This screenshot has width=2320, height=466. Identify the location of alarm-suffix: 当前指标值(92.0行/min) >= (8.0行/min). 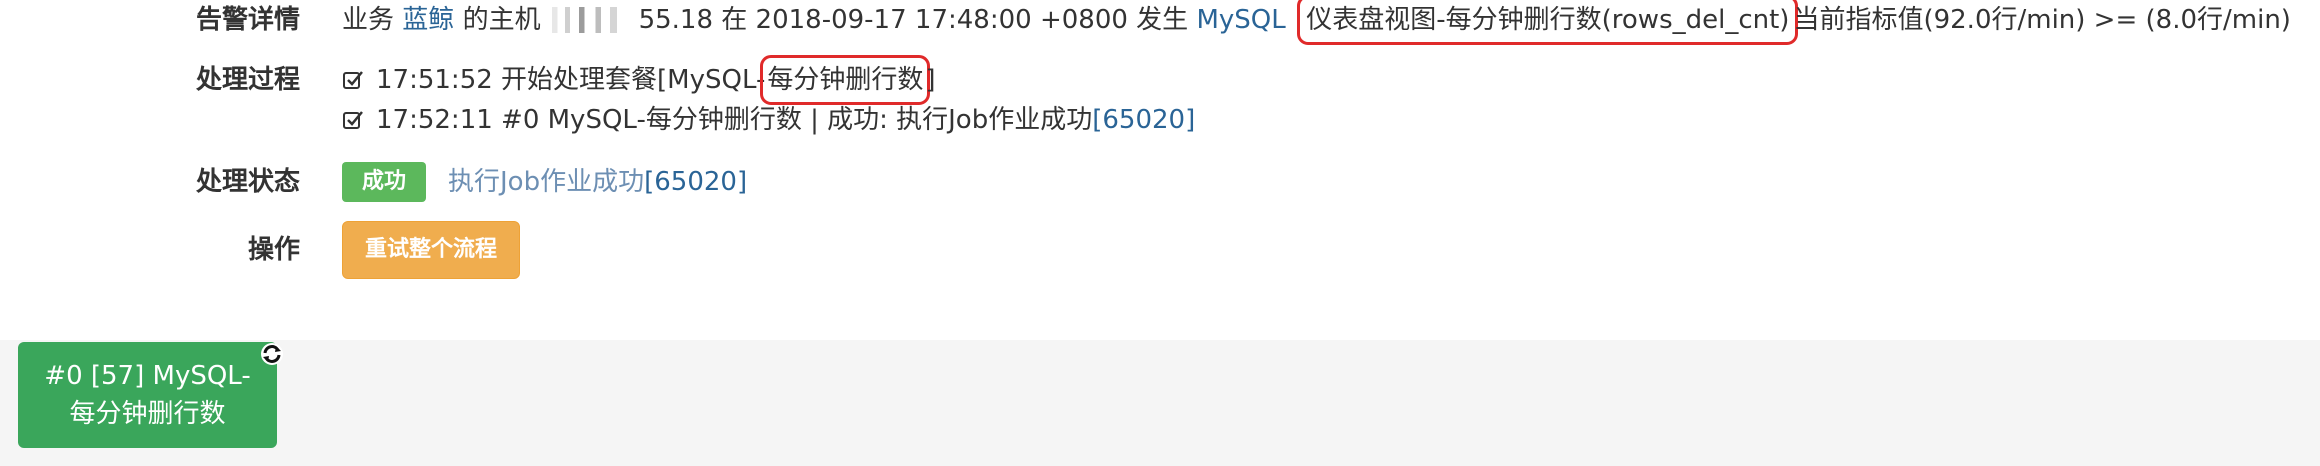
(2042, 20).